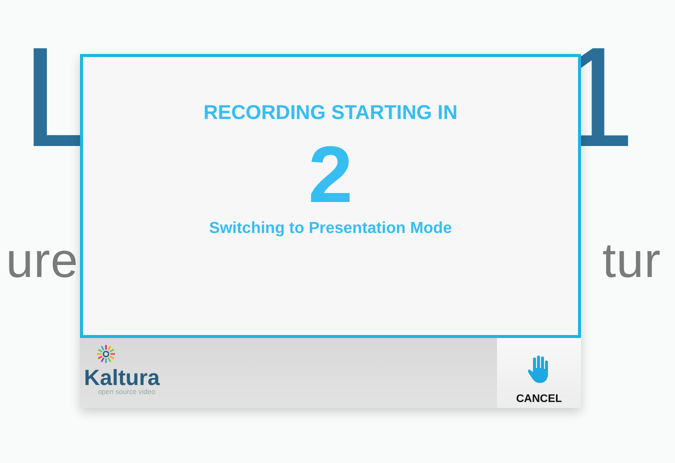 This screenshot has width=675, height=463. I want to click on dialog-heading: RECORDING STARTING IN, so click(330, 113).